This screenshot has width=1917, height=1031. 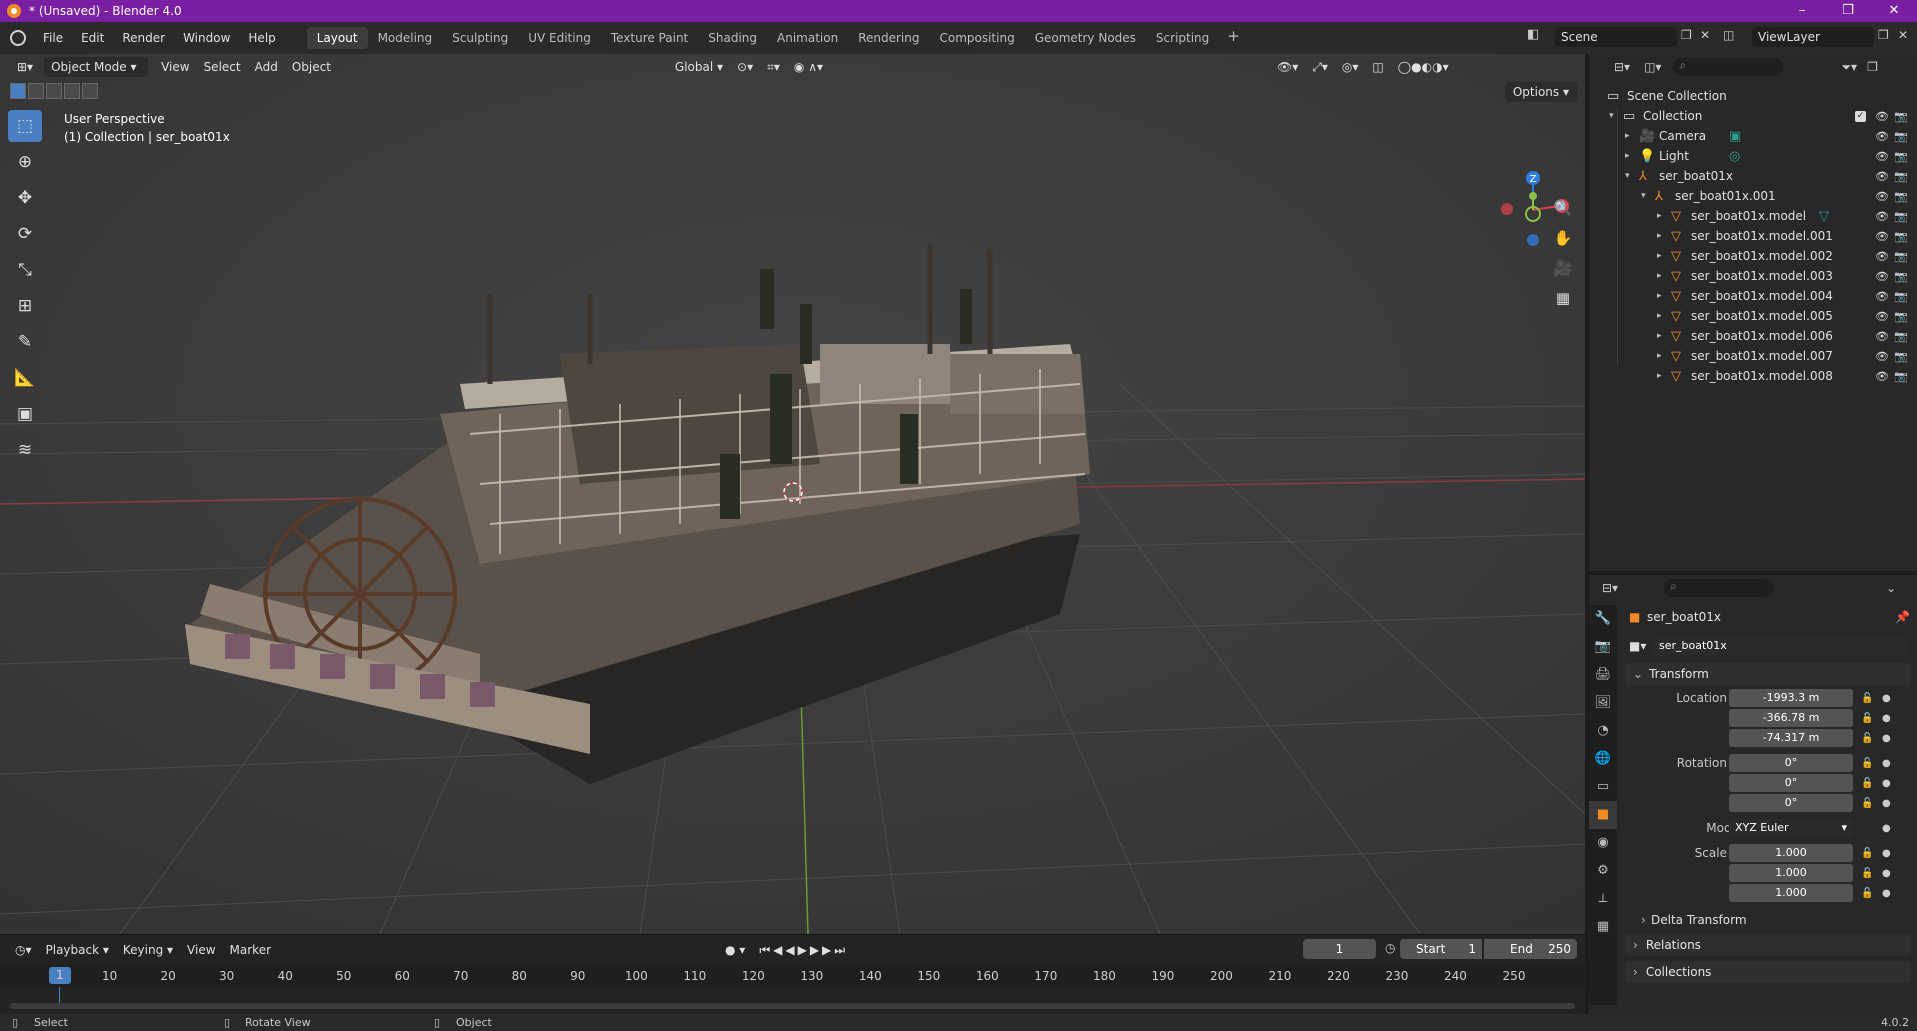 I want to click on outliner-item-camera: ▸ 🎥 Camera ▣ 👁 📷, so click(x=1753, y=136).